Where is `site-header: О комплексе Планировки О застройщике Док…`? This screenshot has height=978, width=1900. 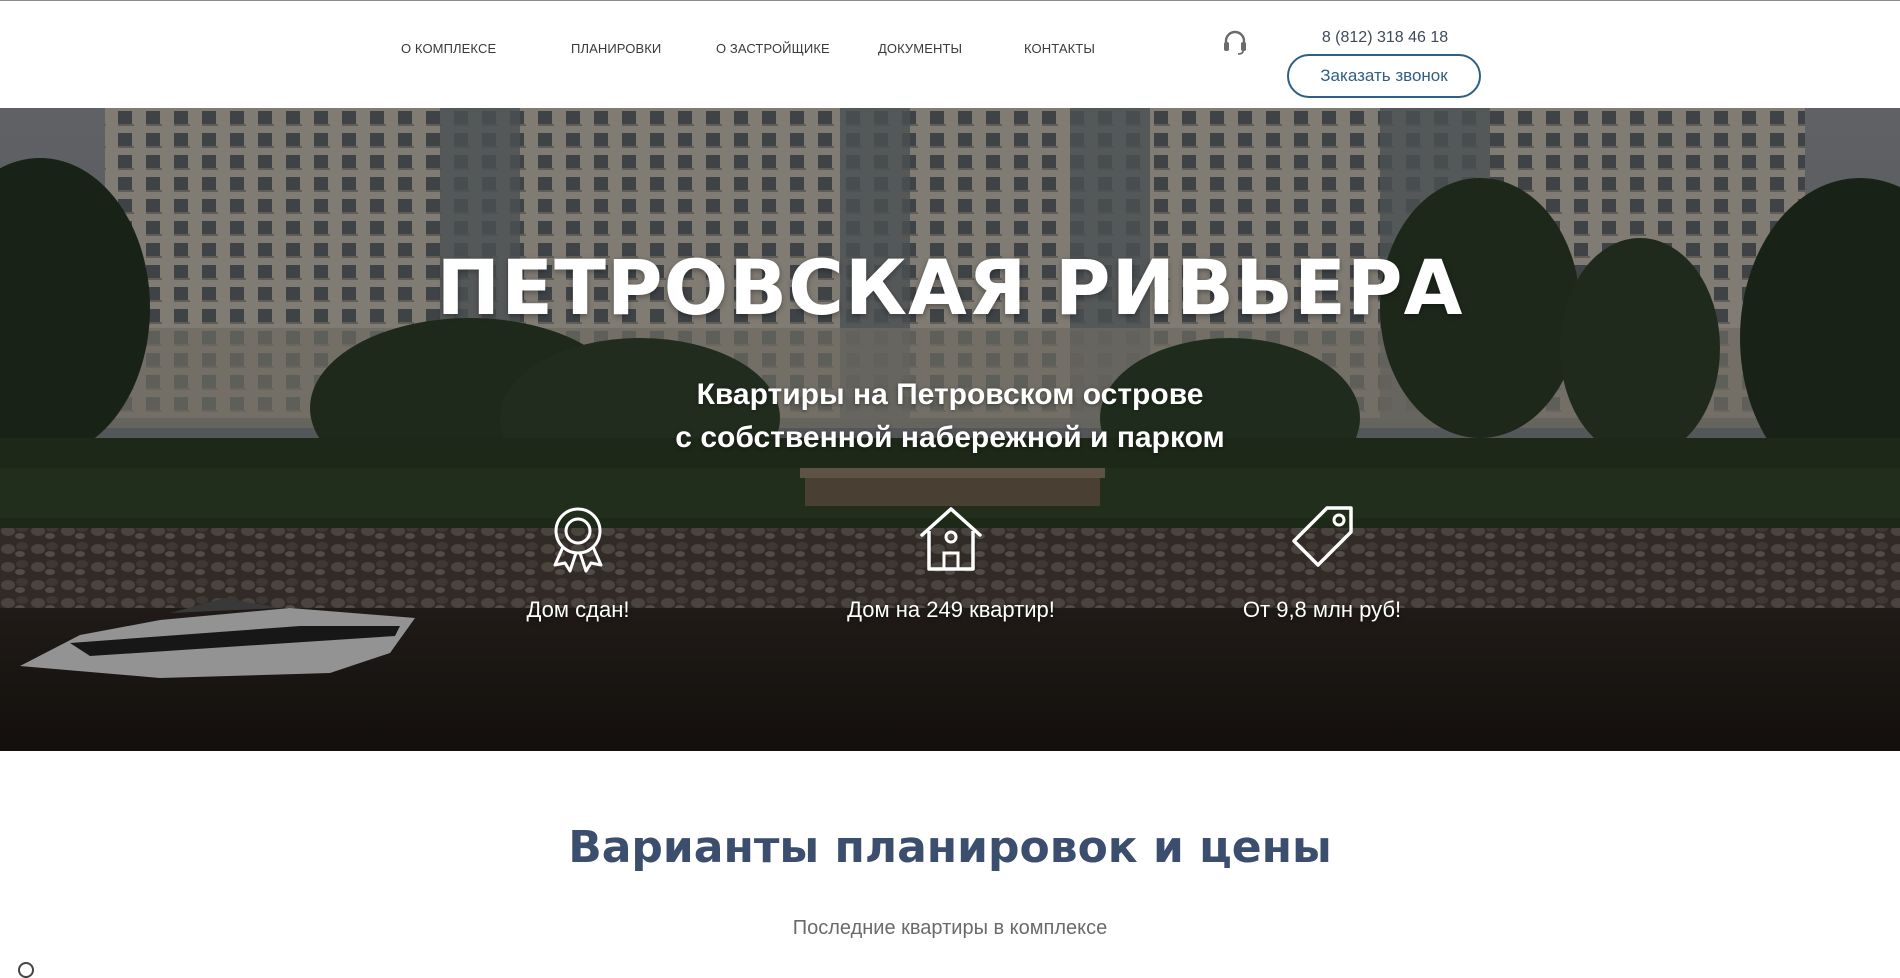
site-header: О комплексе Планировки О застройщике Док… is located at coordinates (950, 54).